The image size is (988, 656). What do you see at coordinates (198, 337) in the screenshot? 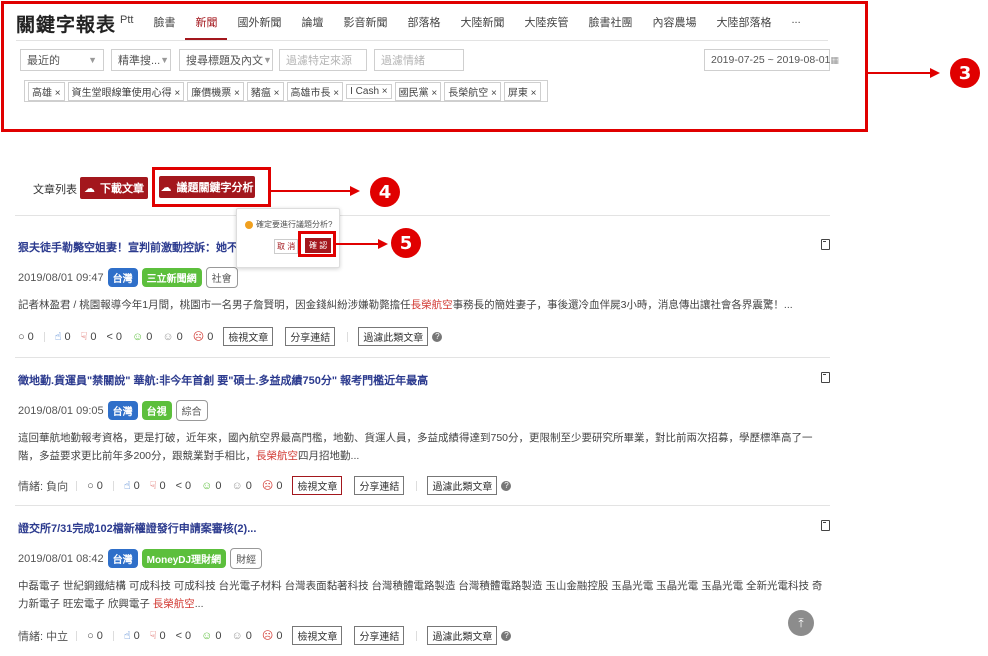
I see `frown-icon: ☹` at bounding box center [198, 337].